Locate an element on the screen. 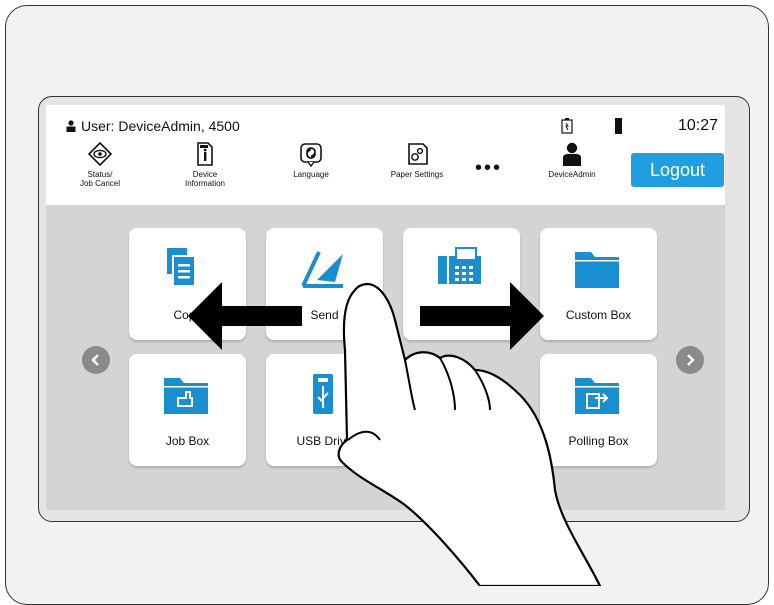 This screenshot has width=774, height=605. battery-icon is located at coordinates (591, 126).